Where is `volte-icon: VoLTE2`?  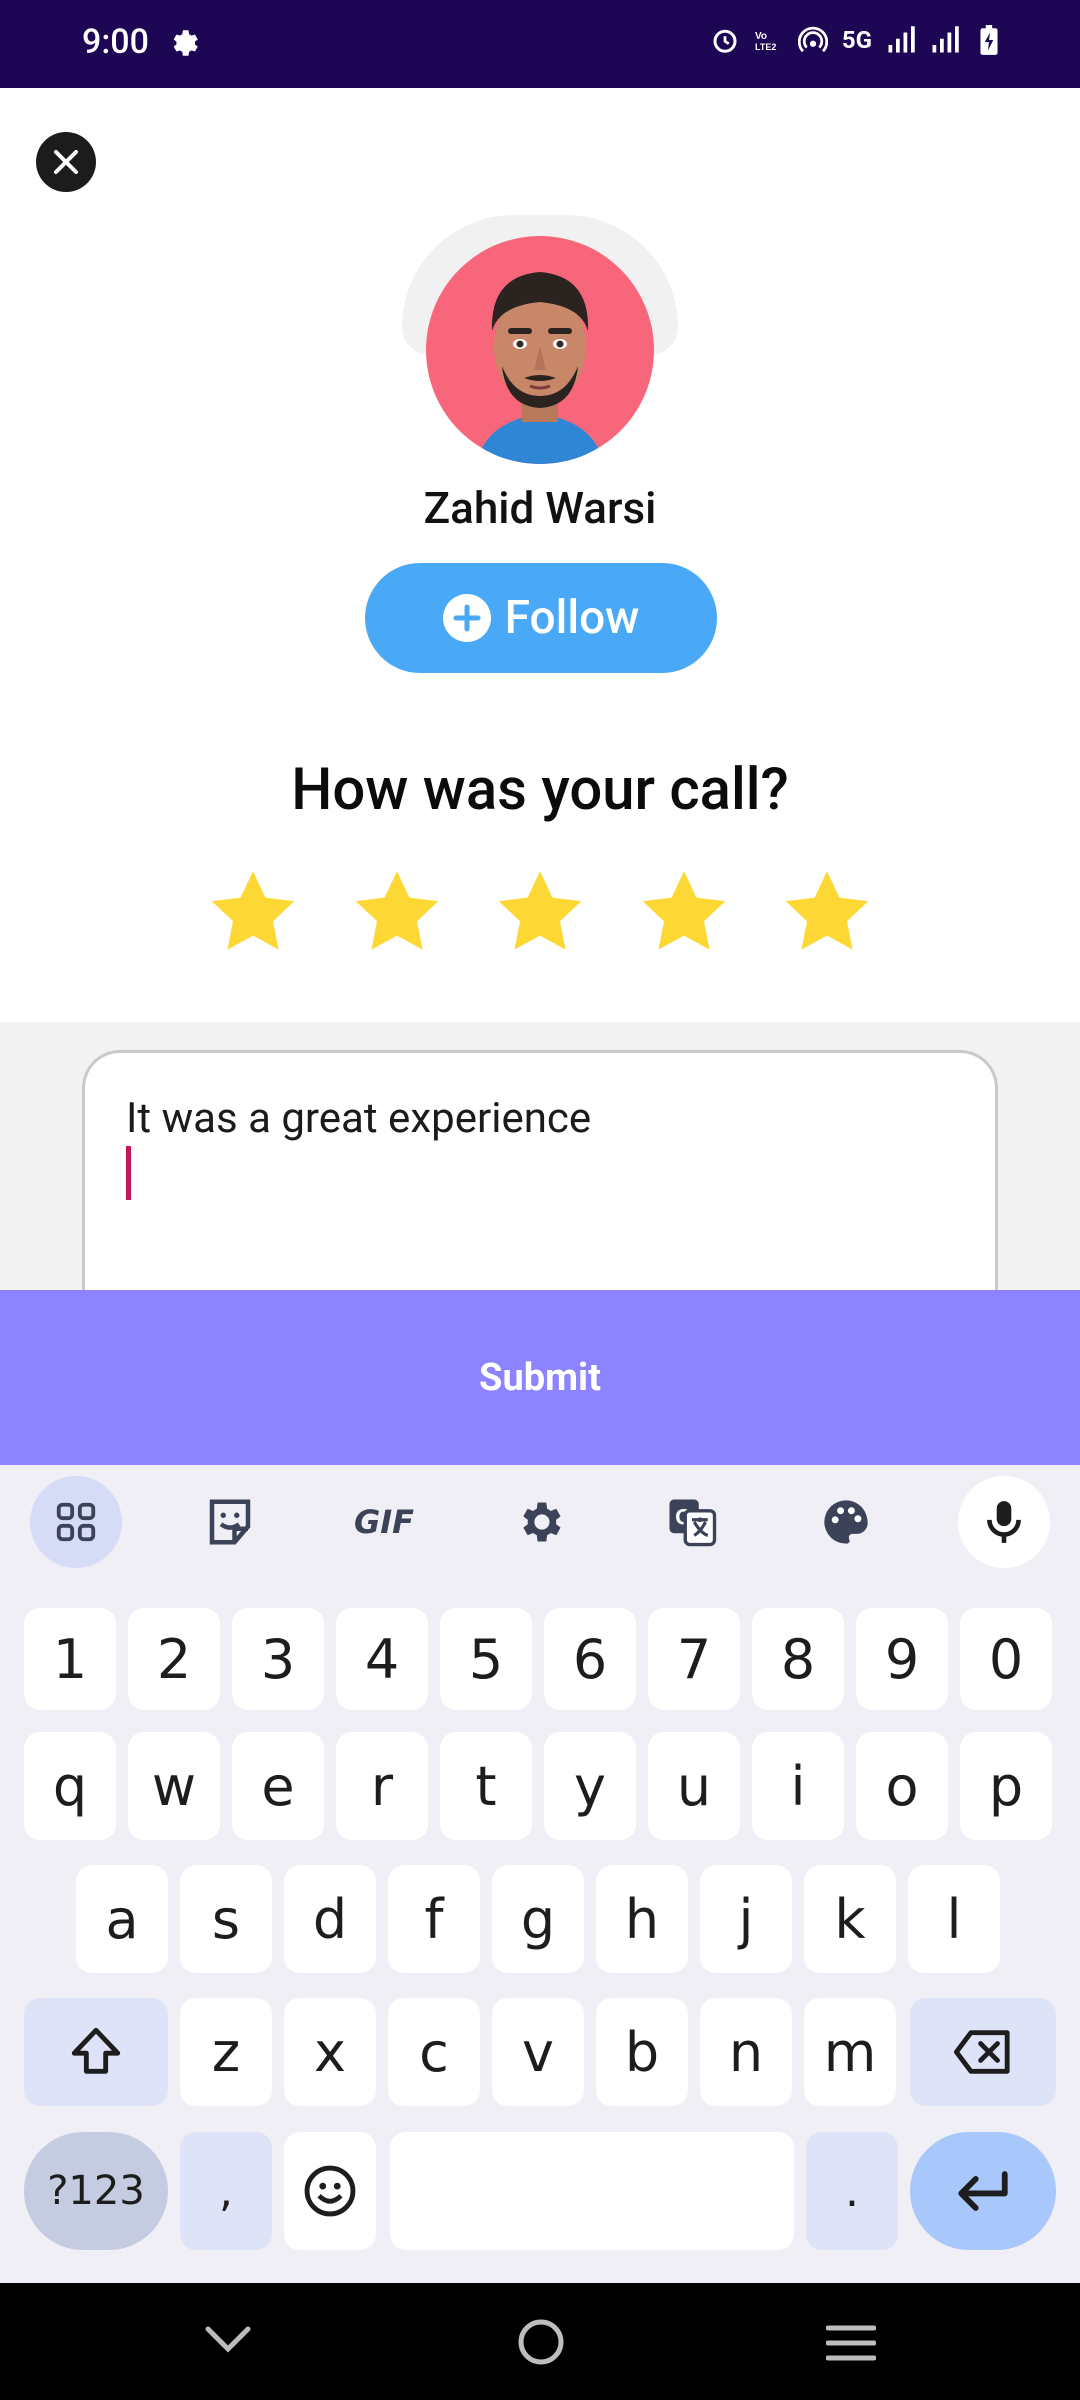
volte-icon: VoLTE2 is located at coordinates (765, 41).